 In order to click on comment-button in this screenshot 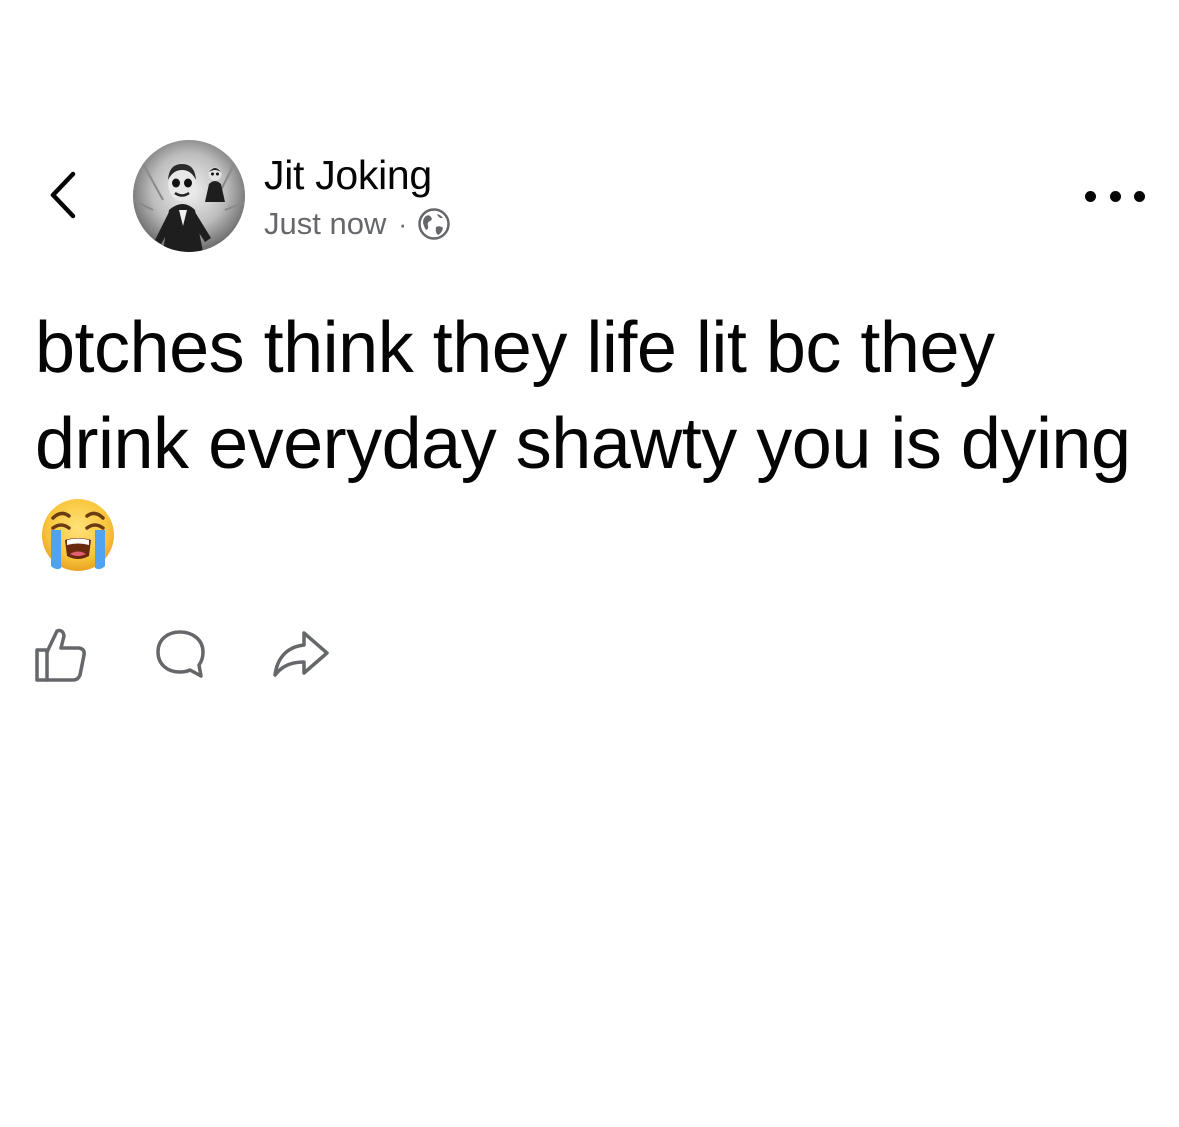, I will do `click(181, 654)`.